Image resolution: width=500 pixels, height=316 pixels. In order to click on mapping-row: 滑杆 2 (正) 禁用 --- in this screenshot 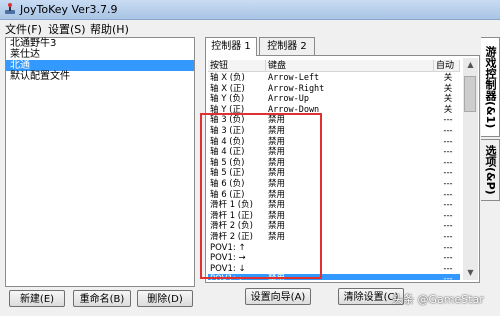, I will do `click(334, 237)`.